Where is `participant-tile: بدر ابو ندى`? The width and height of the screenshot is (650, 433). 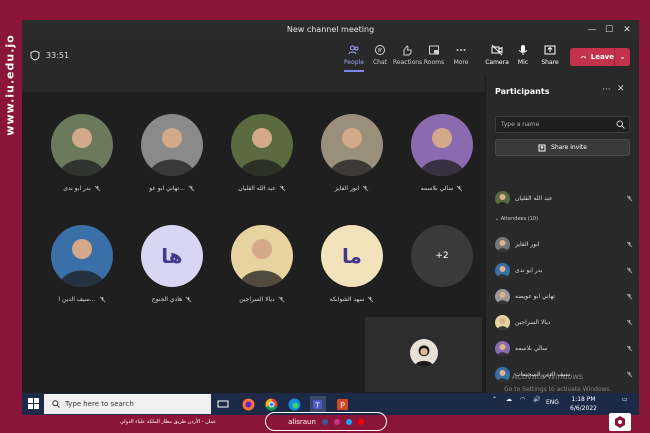 participant-tile: بدر ابو ندى is located at coordinates (82, 153).